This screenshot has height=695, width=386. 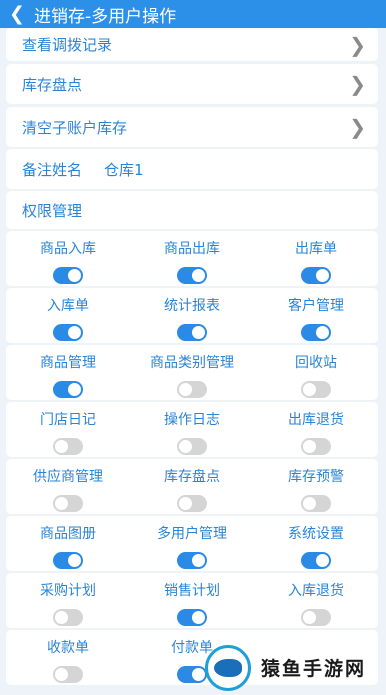 I want to click on permission-label: 库存预警, so click(x=316, y=477).